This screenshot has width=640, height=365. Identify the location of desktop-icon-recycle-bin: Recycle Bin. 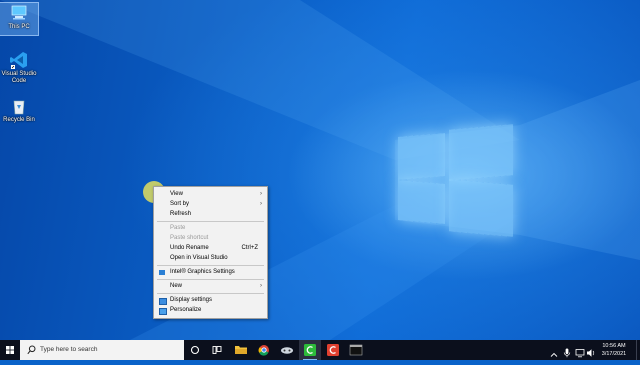
(19, 110).